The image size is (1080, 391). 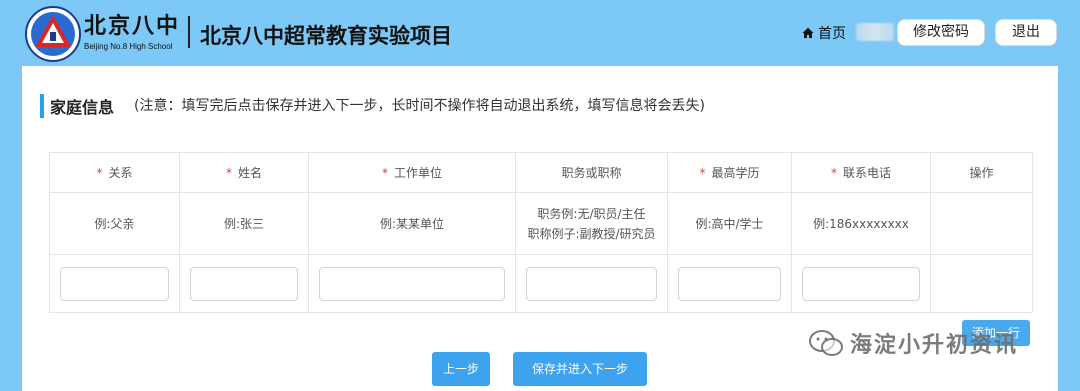 What do you see at coordinates (591, 223) in the screenshot?
I see `example-title: 职务例:无/职员/主任 职称例子:副教授/研究员` at bounding box center [591, 223].